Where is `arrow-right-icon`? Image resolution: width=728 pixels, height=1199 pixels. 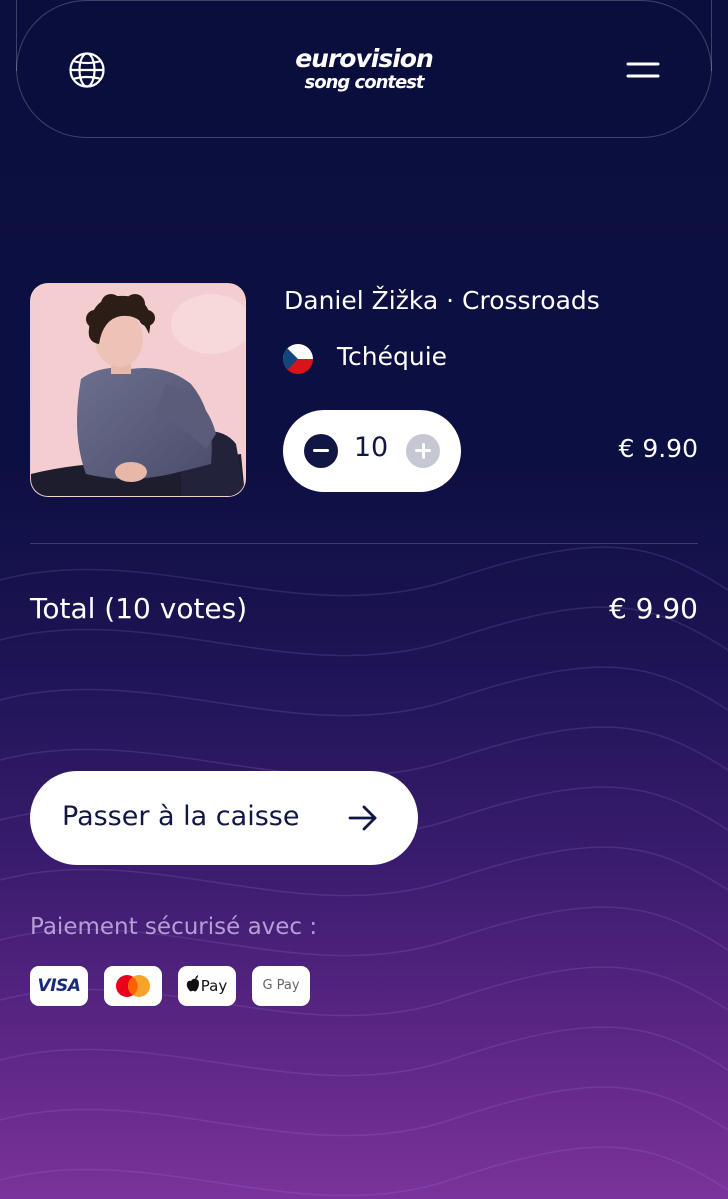 arrow-right-icon is located at coordinates (362, 818).